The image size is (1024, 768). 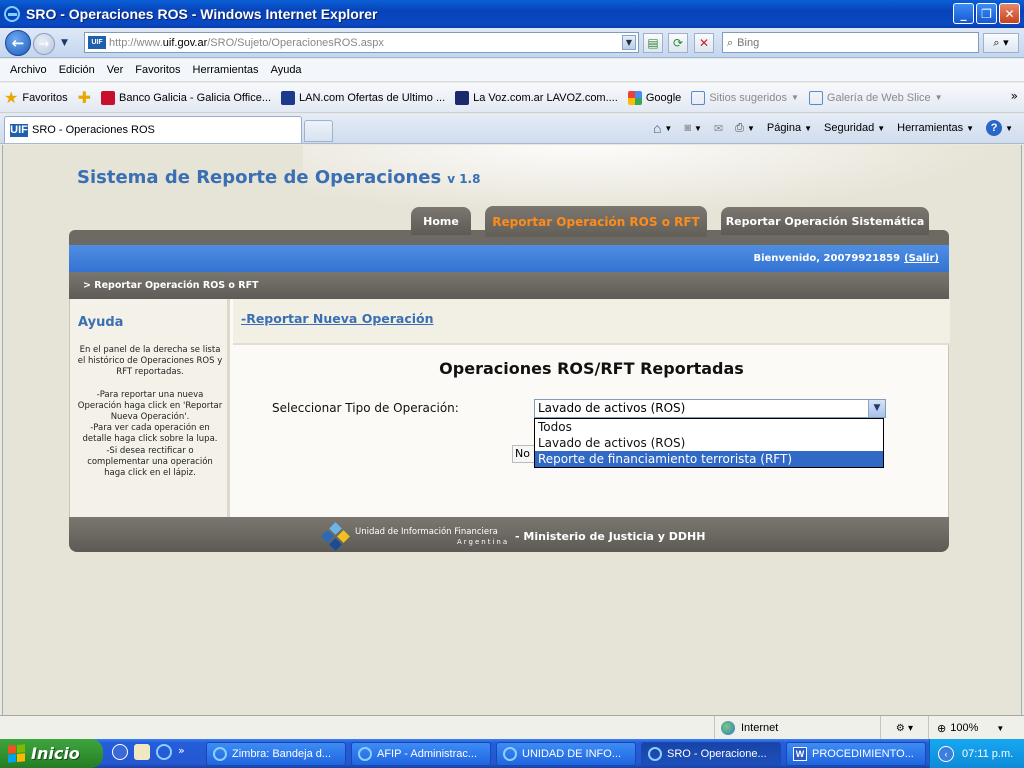 I want to click on help-title: Ayuda, so click(x=101, y=322).